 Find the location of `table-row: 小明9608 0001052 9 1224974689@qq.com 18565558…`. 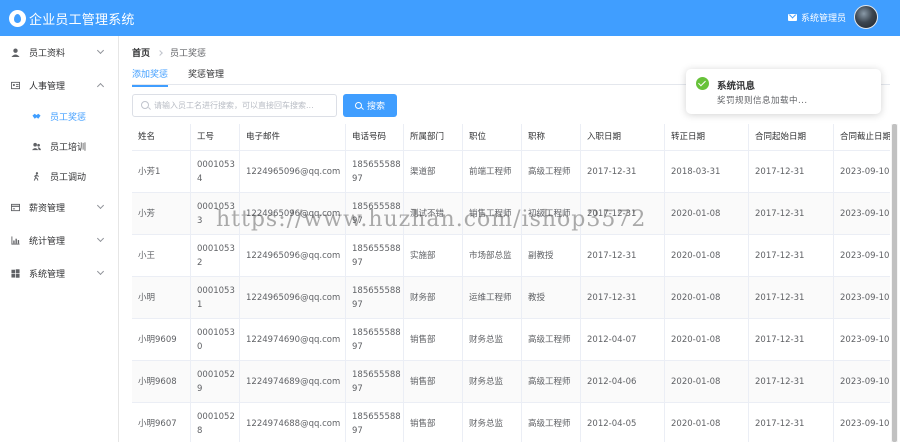

table-row: 小明9608 0001052 9 1224974689@qq.com 18565558… is located at coordinates (511, 382).